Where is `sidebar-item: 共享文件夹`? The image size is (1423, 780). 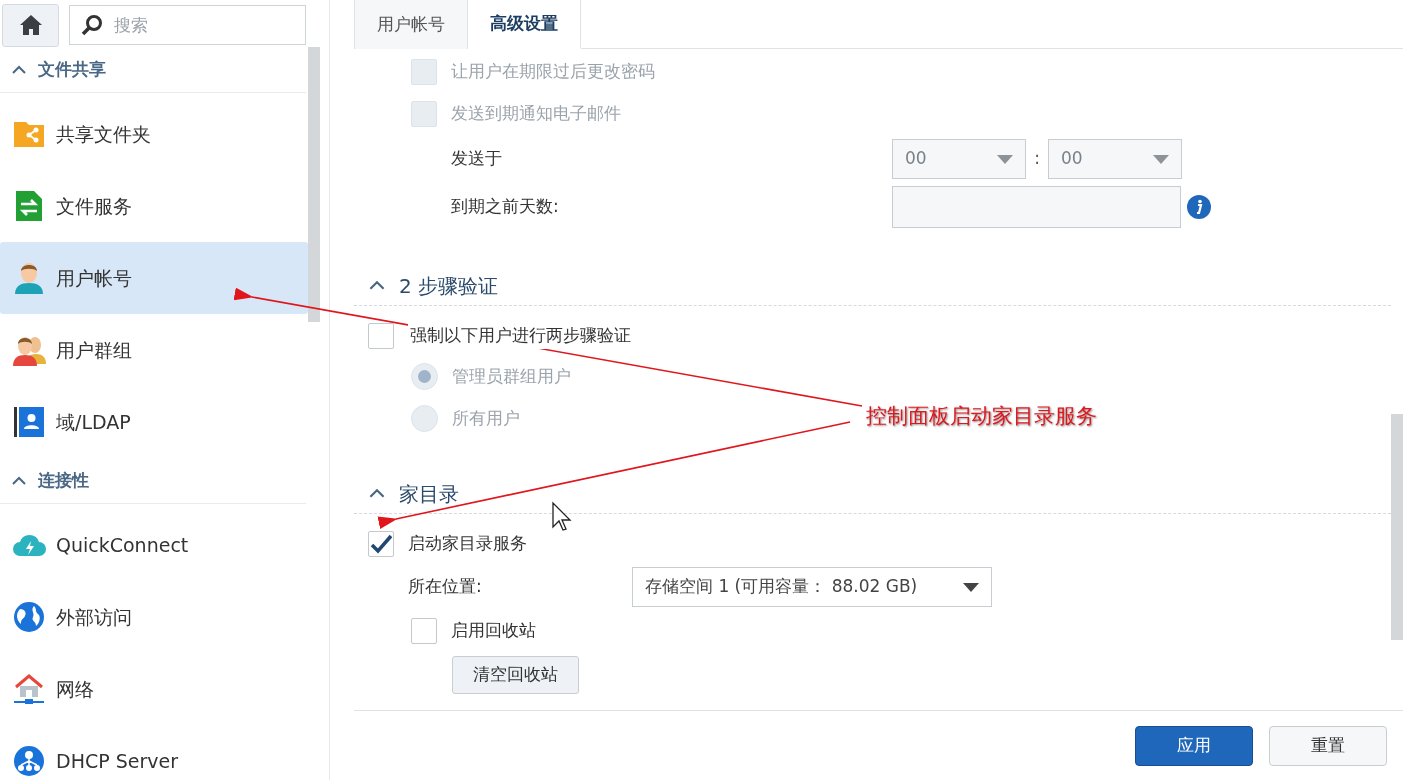
sidebar-item: 共享文件夹 is located at coordinates (154, 134).